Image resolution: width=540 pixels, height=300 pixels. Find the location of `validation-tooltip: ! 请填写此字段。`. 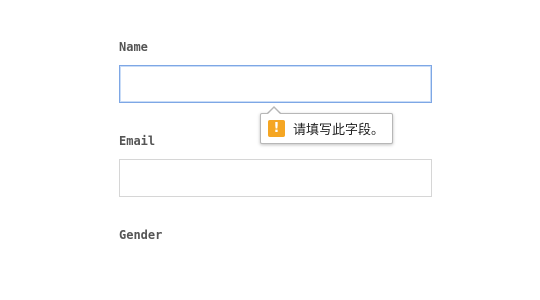

validation-tooltip: ! 请填写此字段。 is located at coordinates (327, 128).